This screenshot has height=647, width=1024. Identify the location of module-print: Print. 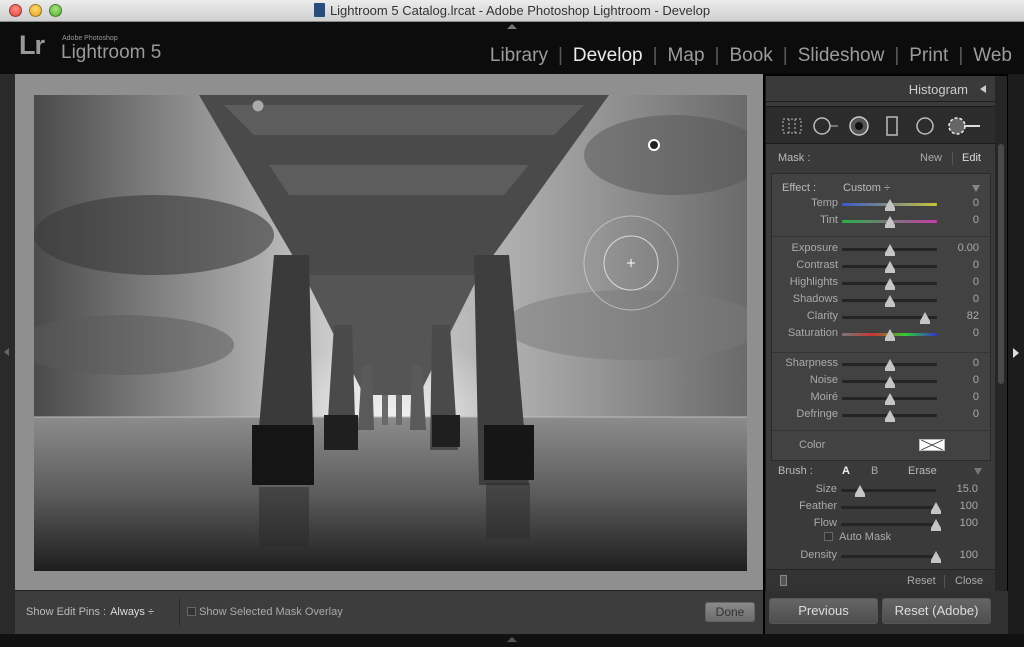
(928, 56).